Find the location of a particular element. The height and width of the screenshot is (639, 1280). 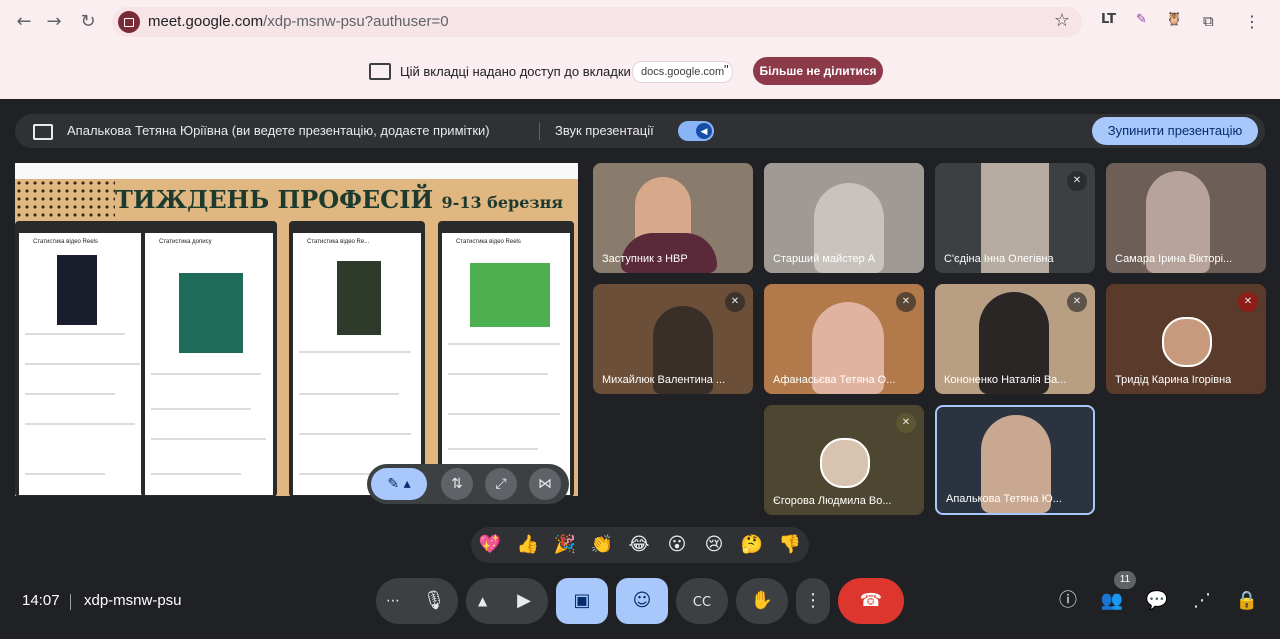

thumbs-down-reaction: 👎 is located at coordinates (790, 545).